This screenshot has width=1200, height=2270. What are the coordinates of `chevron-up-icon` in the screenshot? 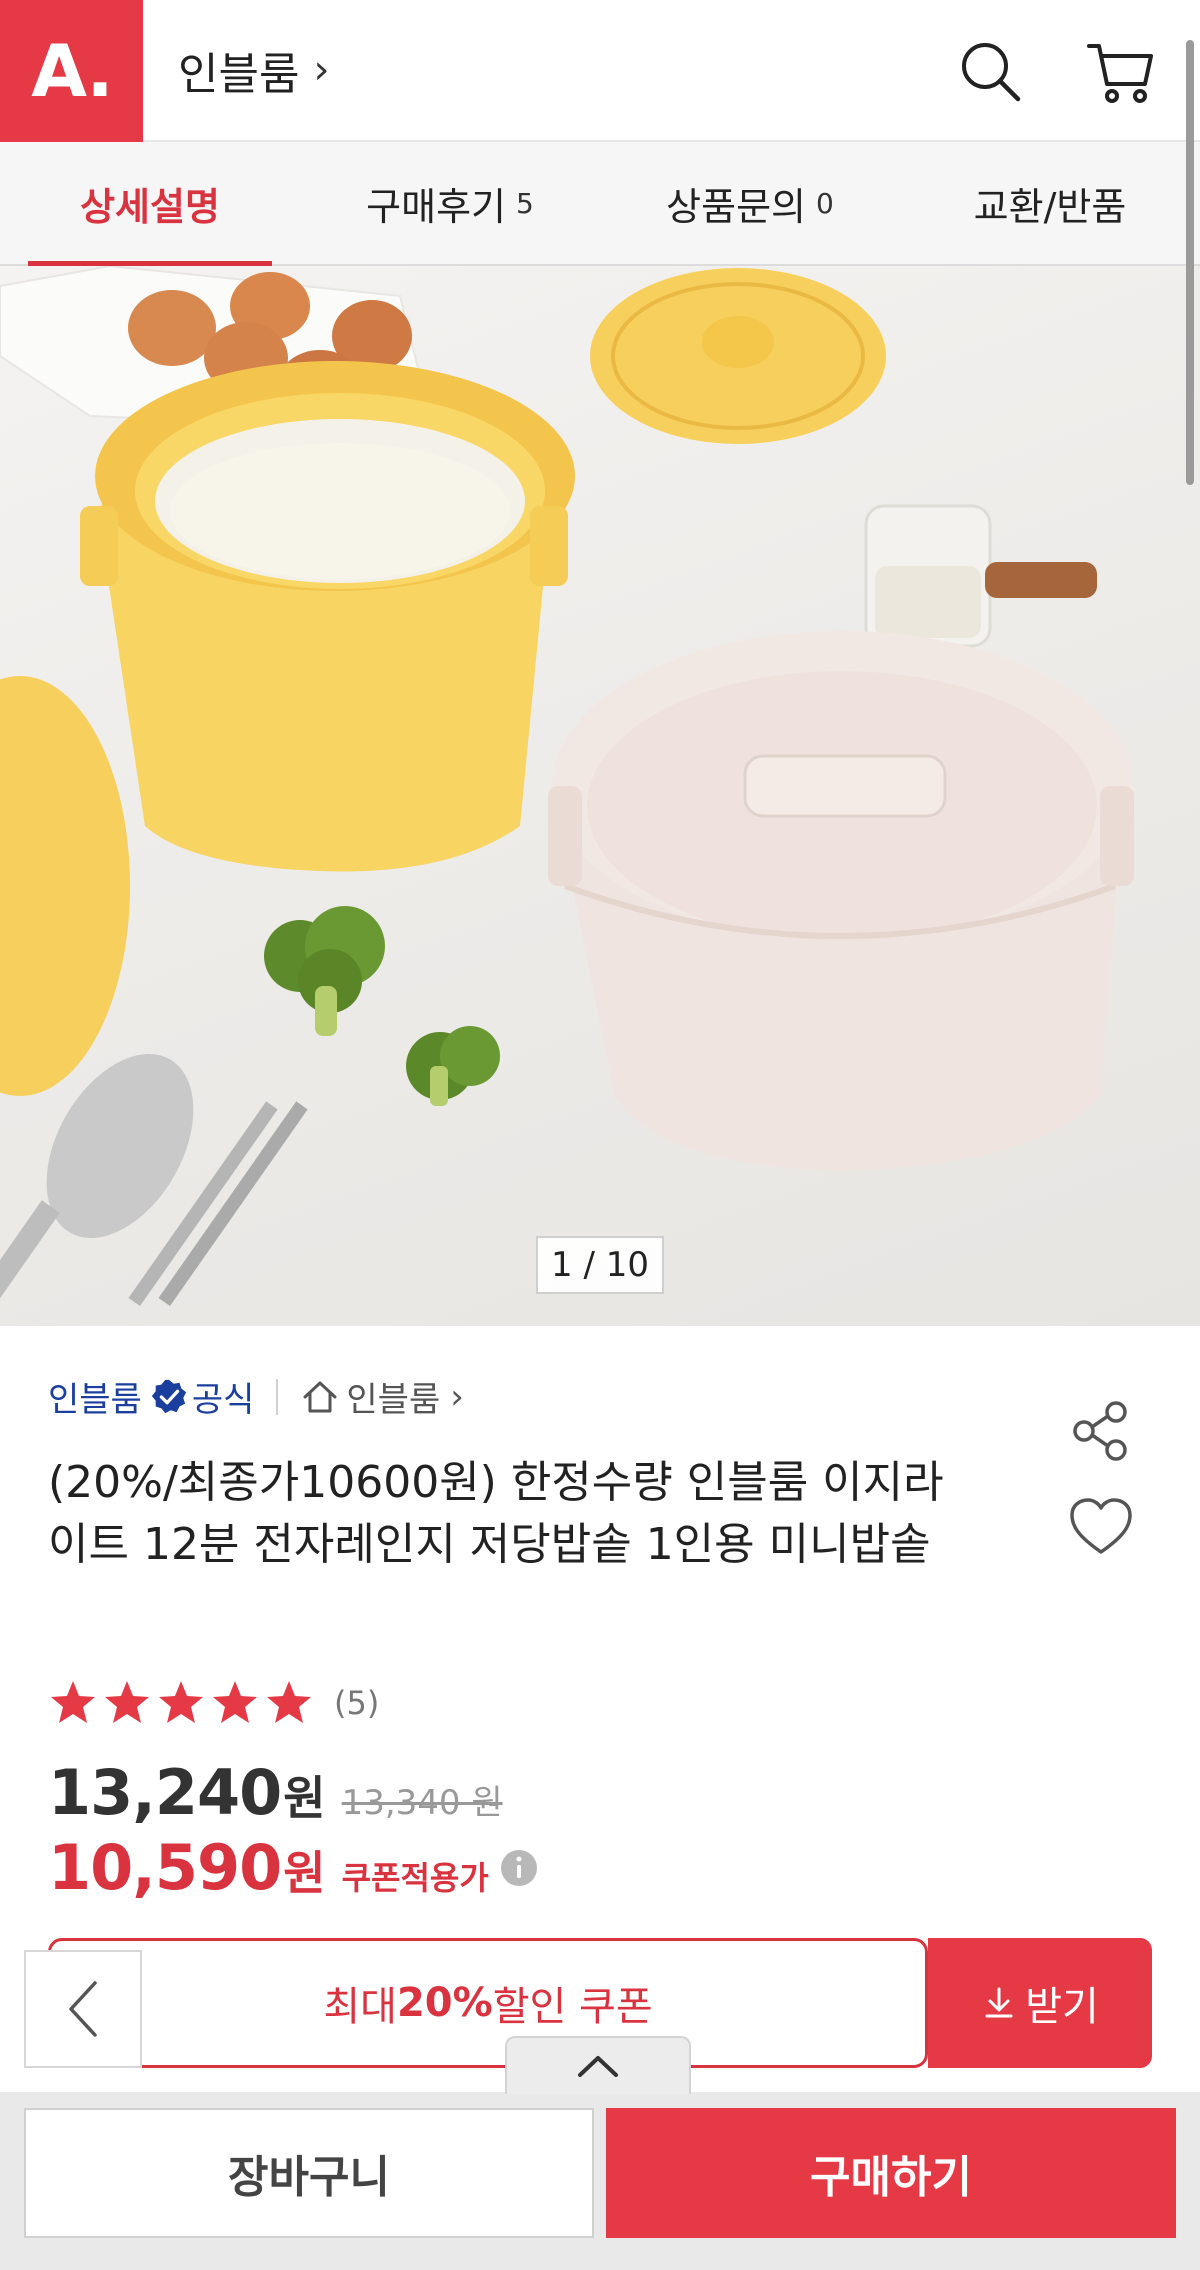 It's located at (598, 2066).